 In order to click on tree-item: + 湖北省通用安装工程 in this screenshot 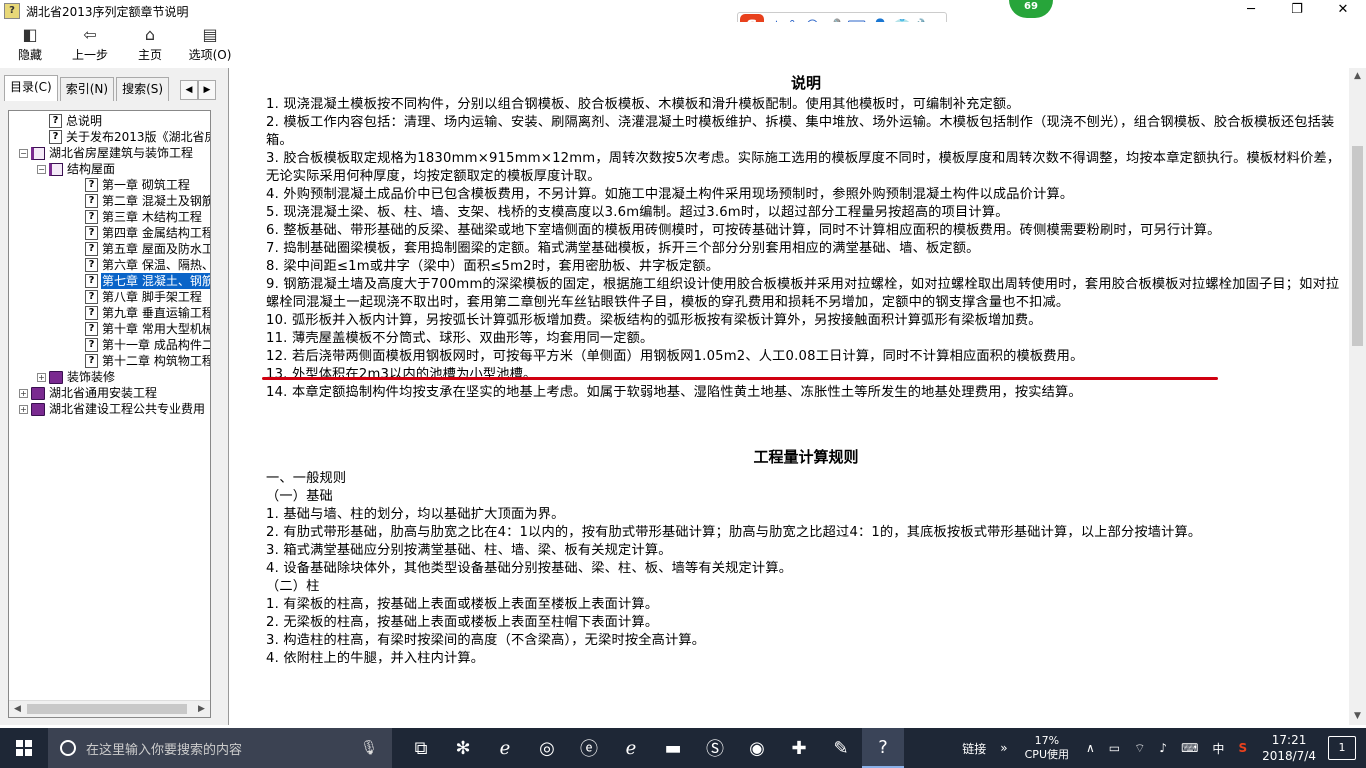, I will do `click(109, 393)`.